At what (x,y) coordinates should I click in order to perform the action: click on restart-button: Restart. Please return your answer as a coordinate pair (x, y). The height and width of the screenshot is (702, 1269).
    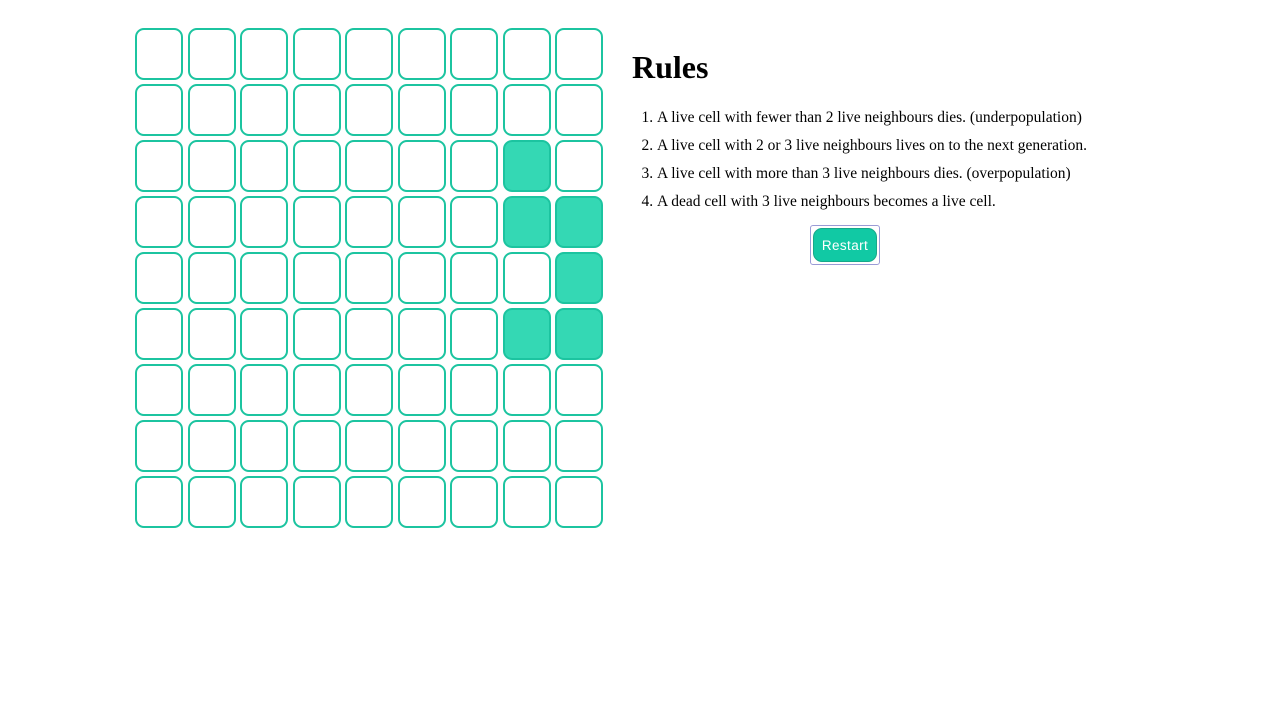
    Looking at the image, I should click on (845, 245).